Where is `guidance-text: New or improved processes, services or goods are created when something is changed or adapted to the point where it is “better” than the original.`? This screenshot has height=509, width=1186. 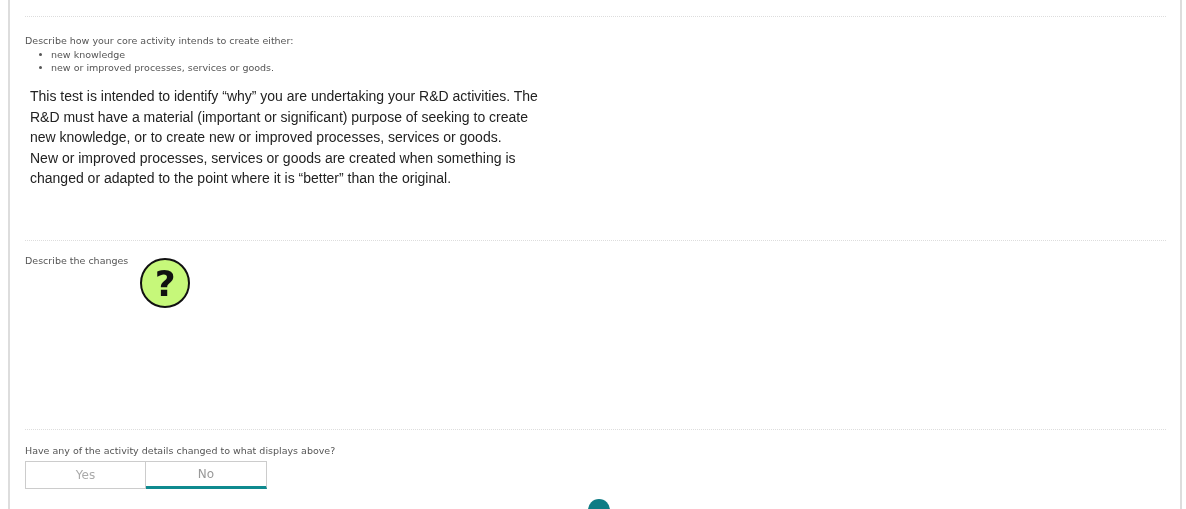 guidance-text: New or improved processes, services or goods are created when something is changed or adapted to the point where it is “better” than the original. is located at coordinates (273, 168).